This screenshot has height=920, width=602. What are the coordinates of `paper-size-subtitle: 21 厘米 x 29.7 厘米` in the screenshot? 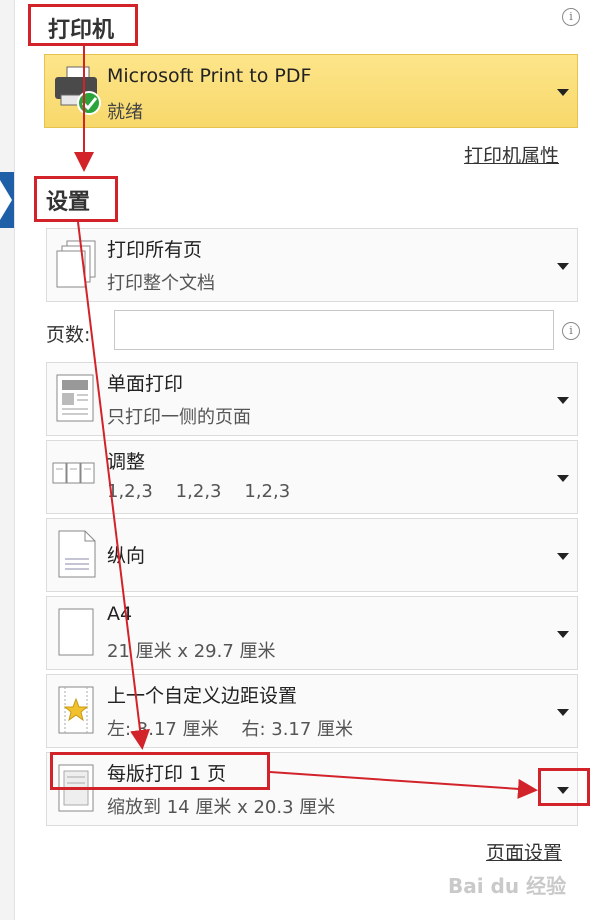 It's located at (191, 651).